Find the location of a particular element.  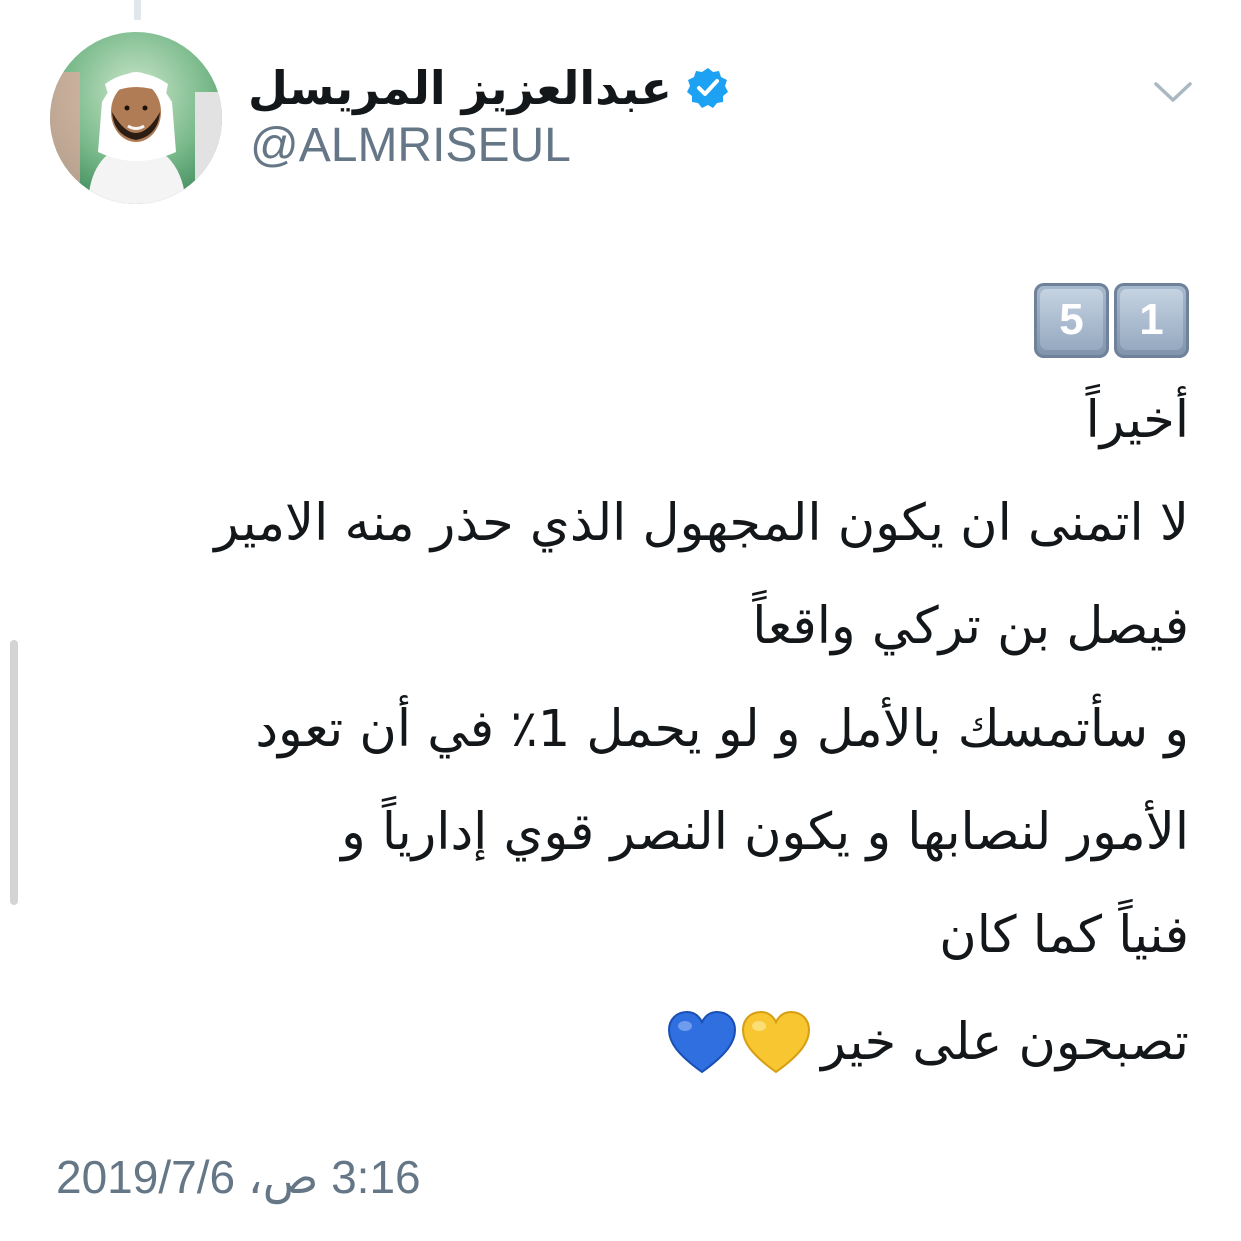

author-display-name: عبدالعزيز المريسل is located at coordinates (460, 88).